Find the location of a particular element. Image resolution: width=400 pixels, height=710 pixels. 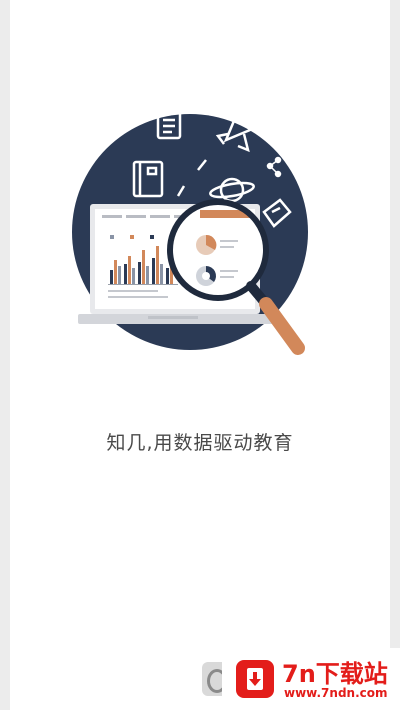

watermark-badge: 7n下载站 www.7ndn.com is located at coordinates (311, 679).